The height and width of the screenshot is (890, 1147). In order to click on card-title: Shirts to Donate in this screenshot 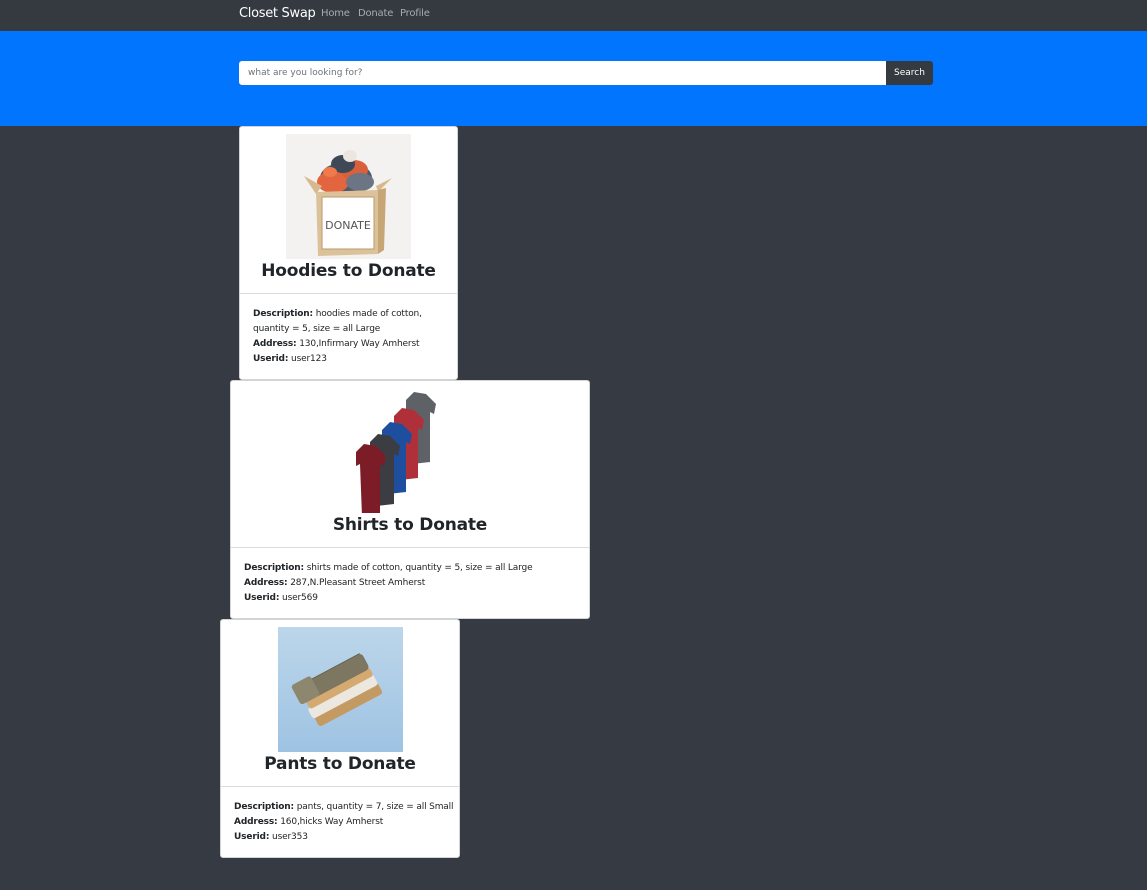, I will do `click(410, 525)`.